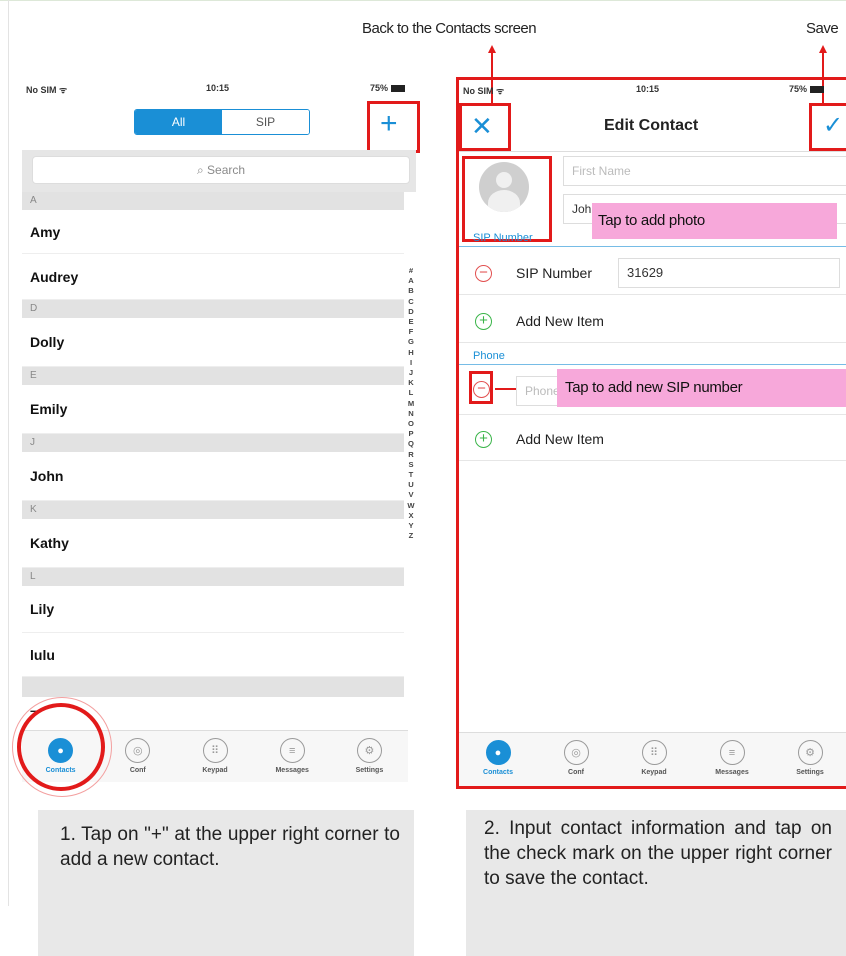 Image resolution: width=846 pixels, height=956 pixels. I want to click on index-letter: O, so click(411, 424).